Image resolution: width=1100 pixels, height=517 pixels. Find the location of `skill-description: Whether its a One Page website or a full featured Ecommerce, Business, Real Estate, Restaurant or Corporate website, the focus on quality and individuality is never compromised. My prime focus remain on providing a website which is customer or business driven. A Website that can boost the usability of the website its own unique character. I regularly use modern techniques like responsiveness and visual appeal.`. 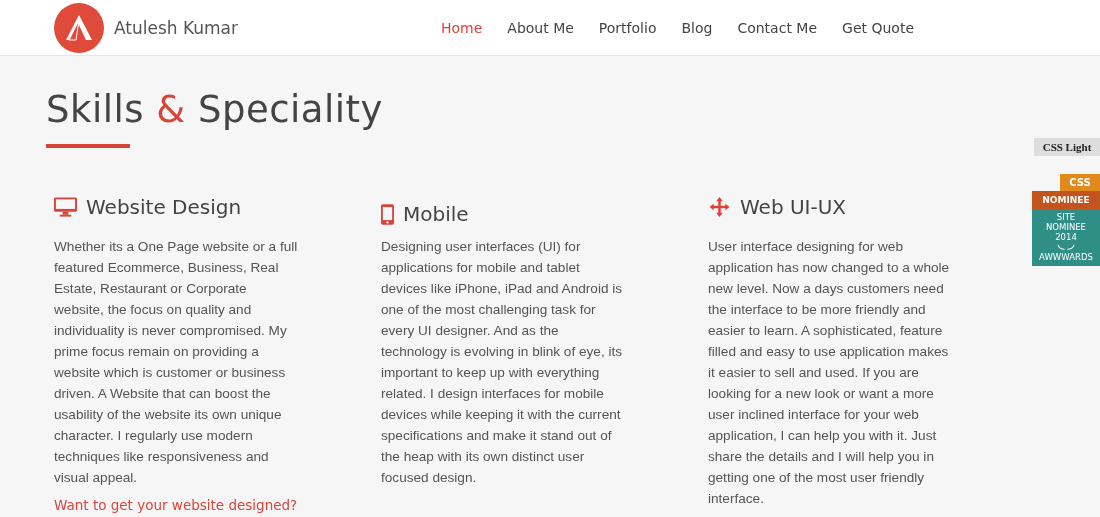

skill-description: Whether its a One Page website or a full featured Ecommerce, Business, Real Estate, Restaurant or Corporate website, the focus on quality and individuality is never compromised. My prime focus remain on providing a website which is customer or business driven. A Website that can boost the usability of the website its own unique character. I regularly use modern techniques like responsiveness and visual appeal. is located at coordinates (176, 362).